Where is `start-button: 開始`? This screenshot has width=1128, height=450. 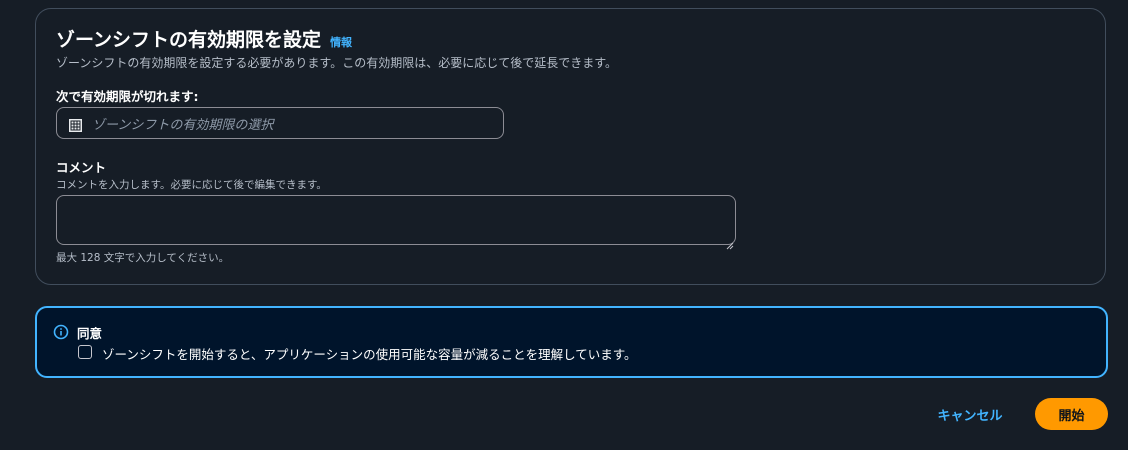 start-button: 開始 is located at coordinates (1071, 414).